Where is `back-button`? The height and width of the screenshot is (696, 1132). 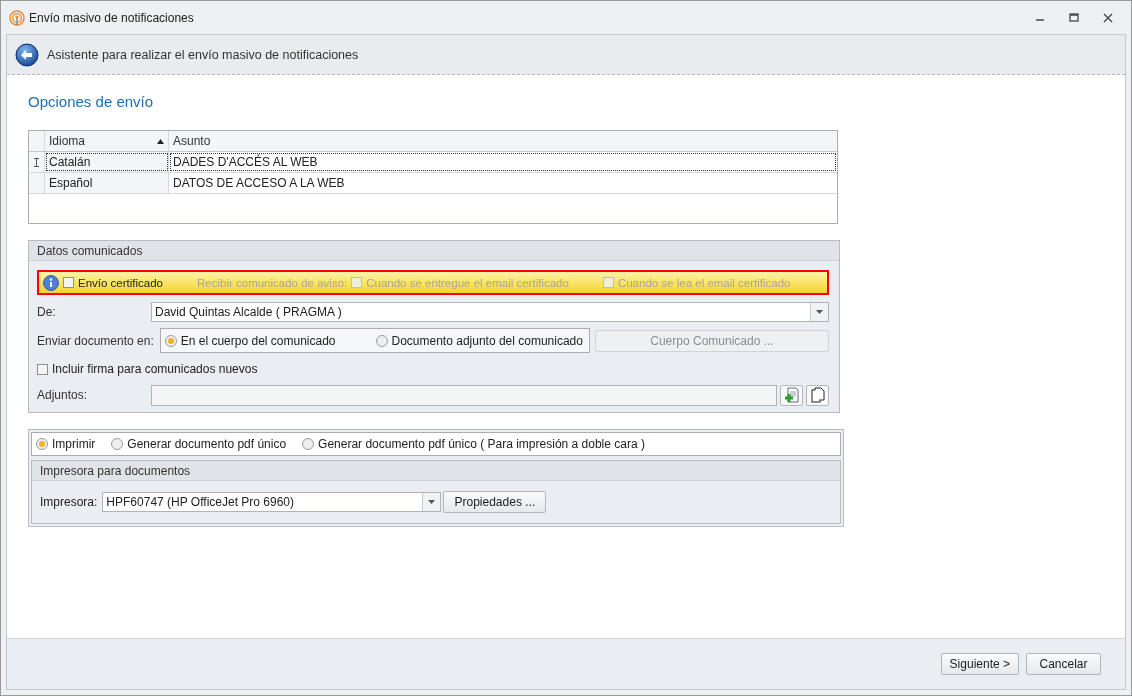 back-button is located at coordinates (27, 54).